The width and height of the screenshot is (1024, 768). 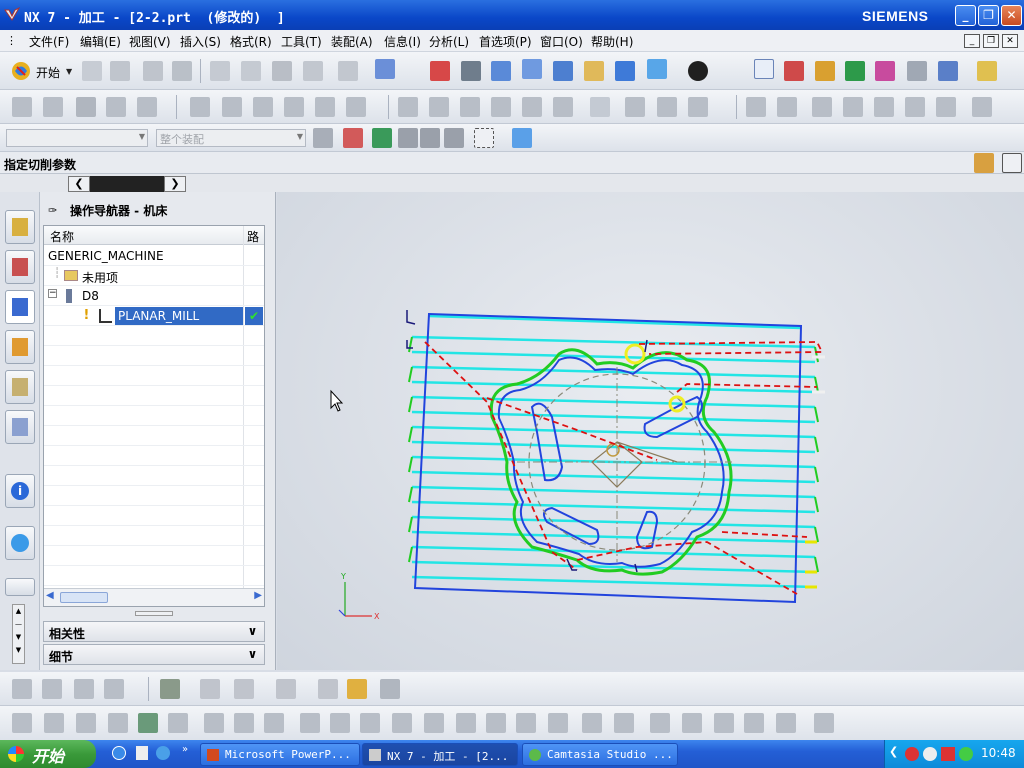 I want to click on start-button: 开始, so click(x=48, y=754).